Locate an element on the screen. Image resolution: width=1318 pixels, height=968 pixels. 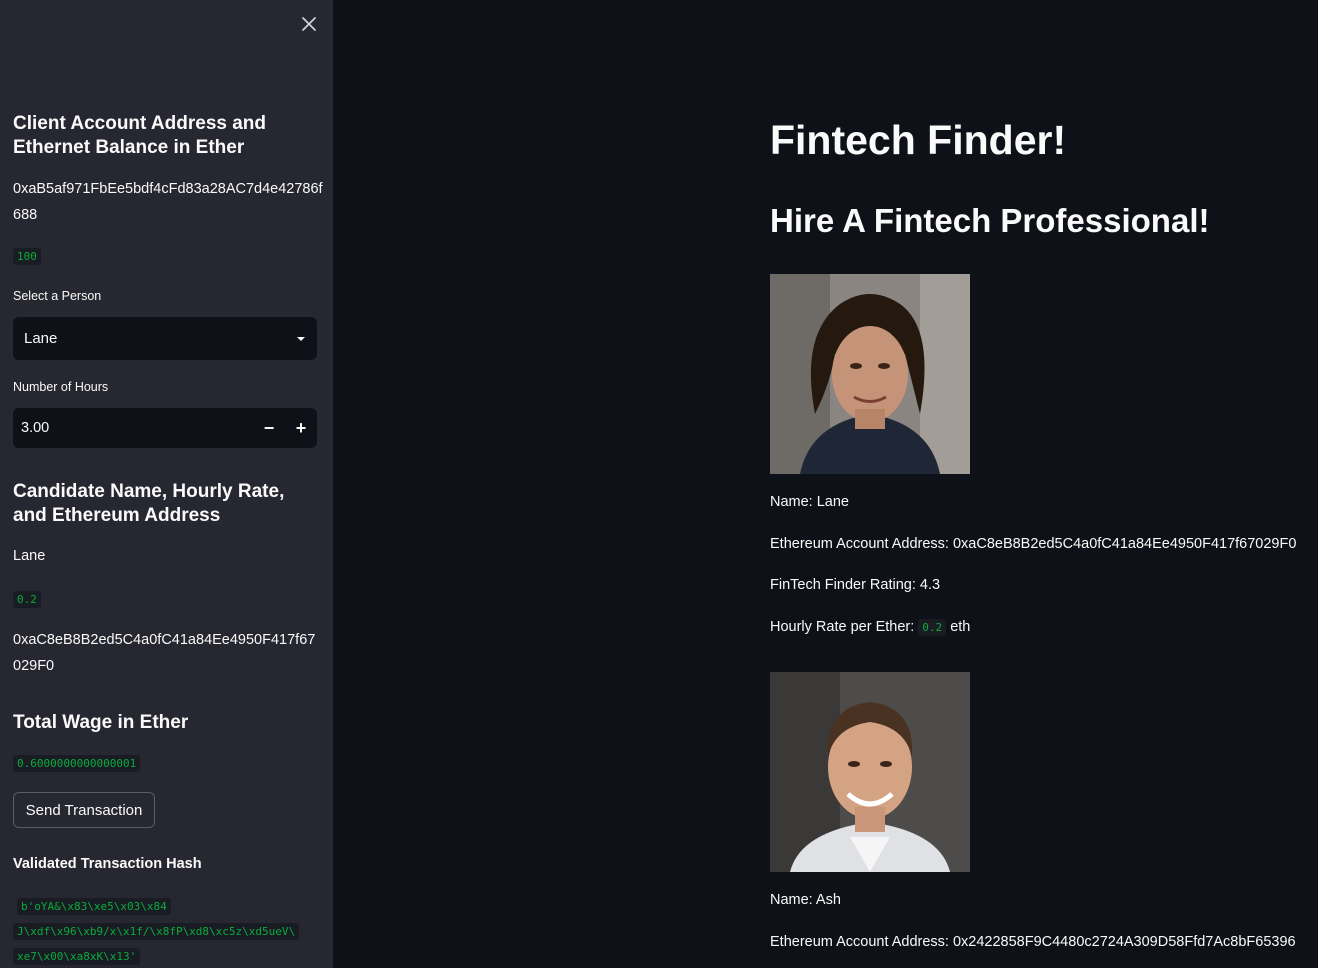
total-wage-value: 0.6000000000000001 is located at coordinates (77, 763).